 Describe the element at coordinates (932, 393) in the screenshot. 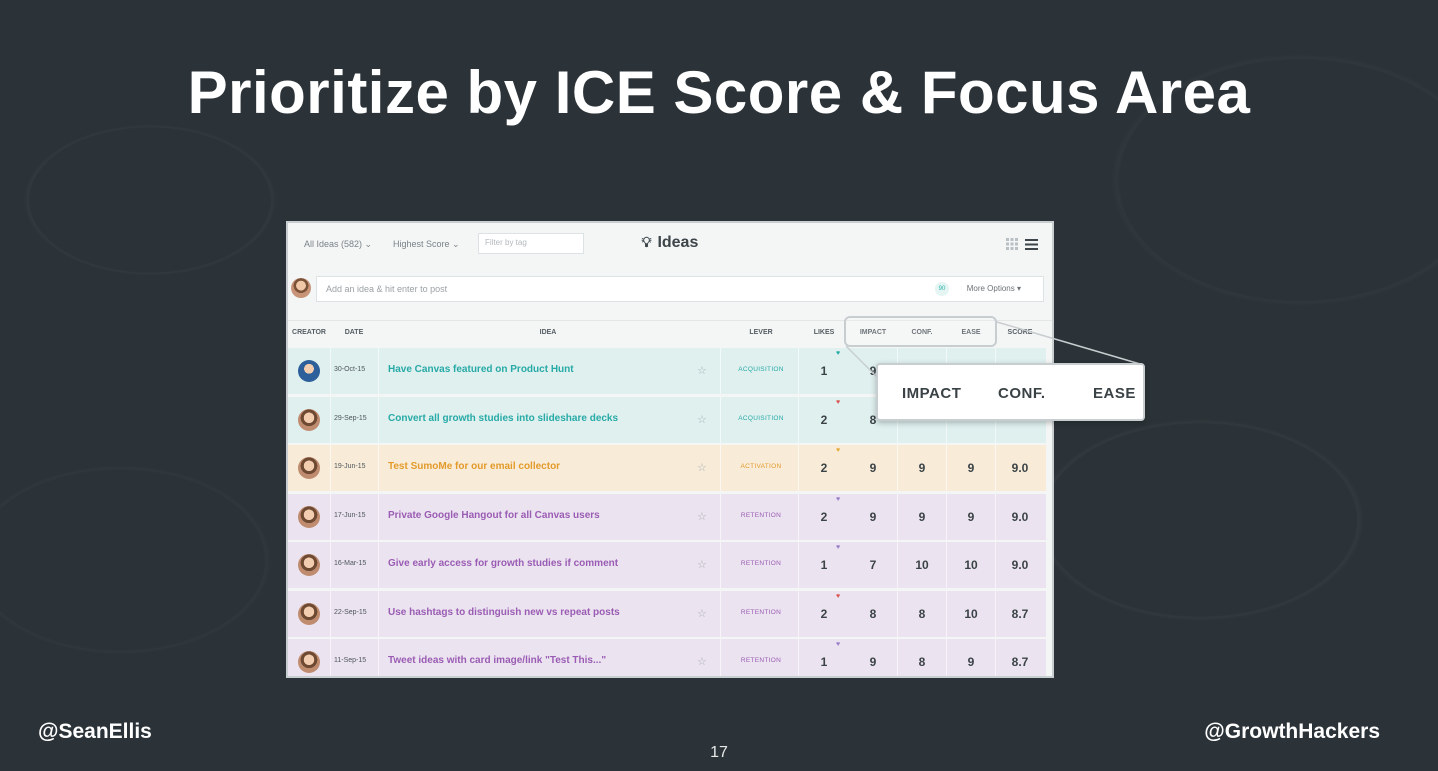

I see `callout-impact: IMPACT` at that location.